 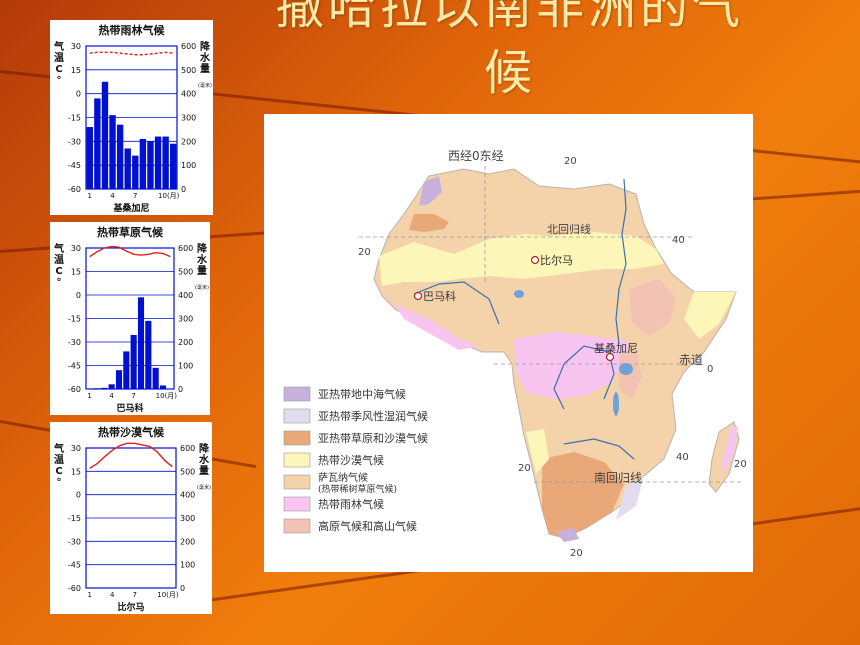 I want to click on label-lon40-bottom: 40, so click(x=682, y=457).